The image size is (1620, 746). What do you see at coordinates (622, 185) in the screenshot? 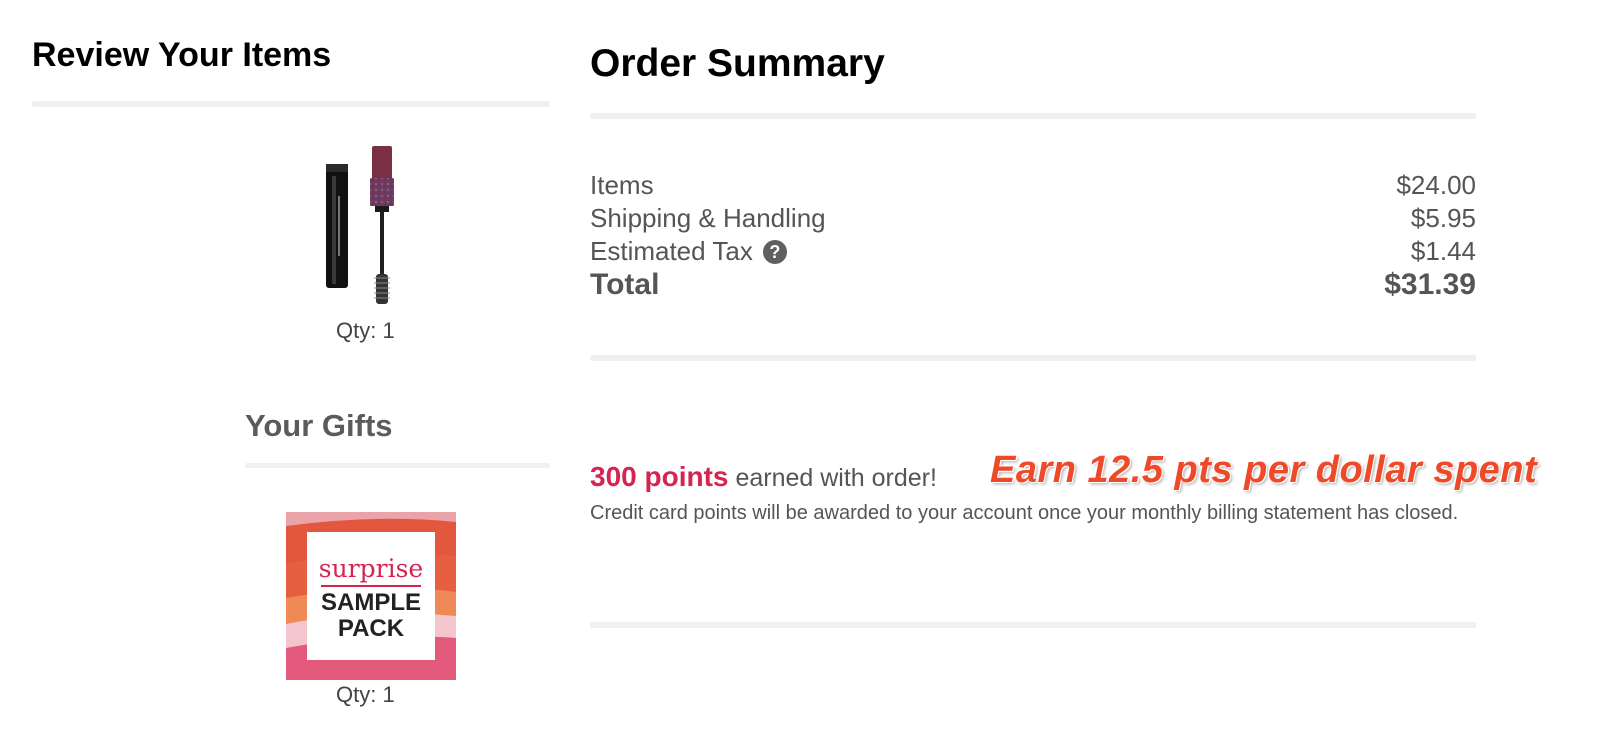
I see `summary-label: Items` at bounding box center [622, 185].